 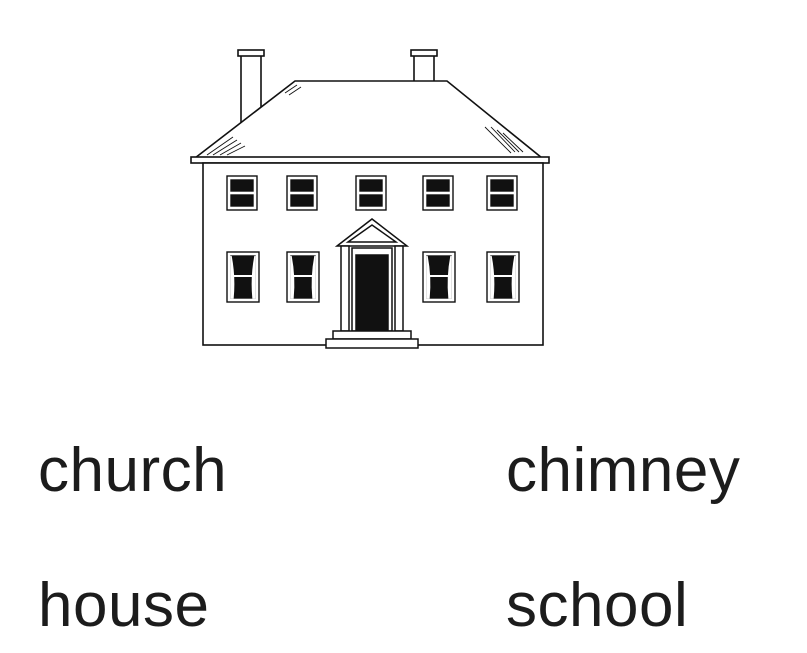 I want to click on word-house: house, so click(x=124, y=605).